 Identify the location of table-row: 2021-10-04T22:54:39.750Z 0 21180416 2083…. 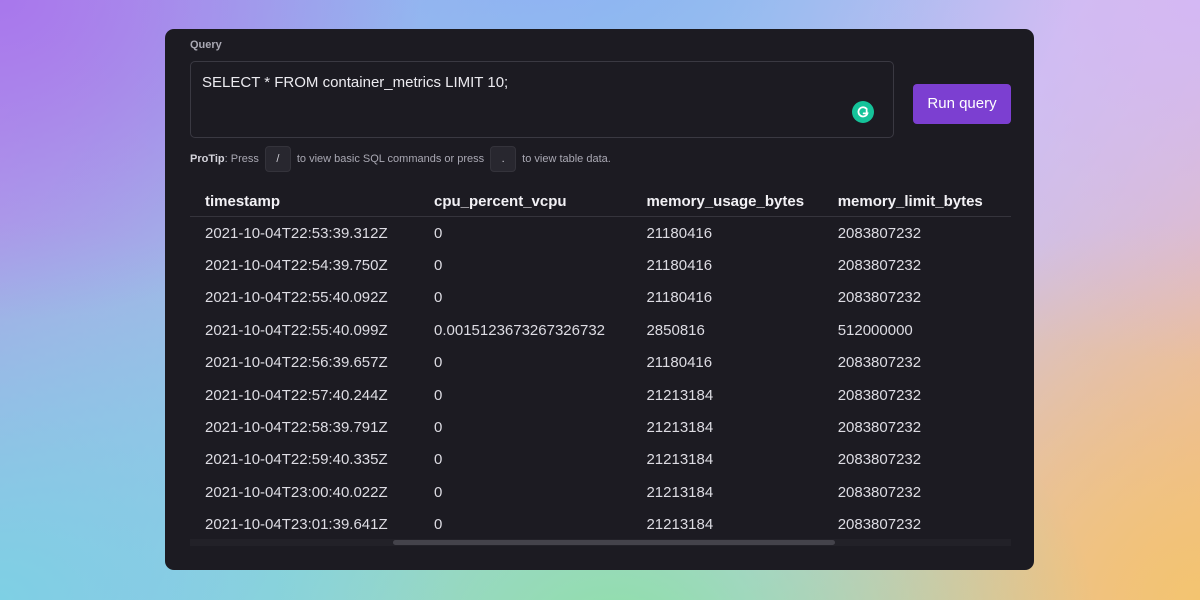
(600, 265).